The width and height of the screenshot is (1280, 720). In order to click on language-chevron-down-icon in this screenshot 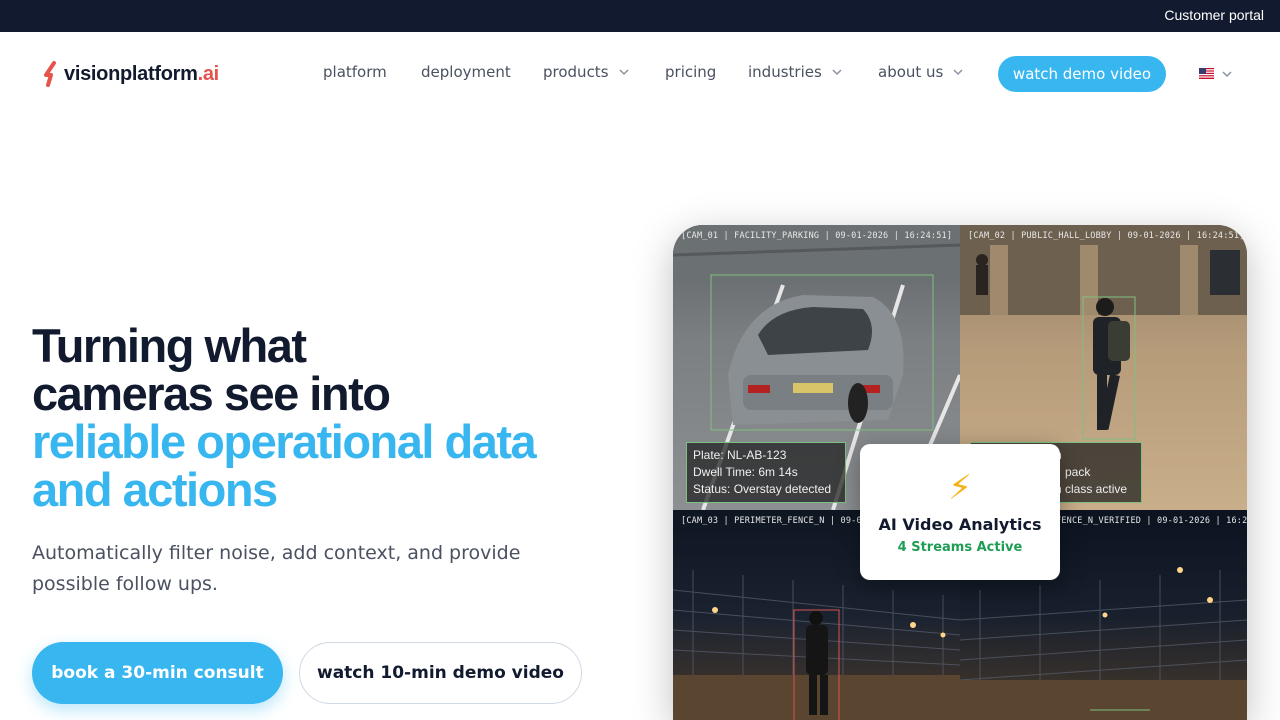, I will do `click(1227, 74)`.